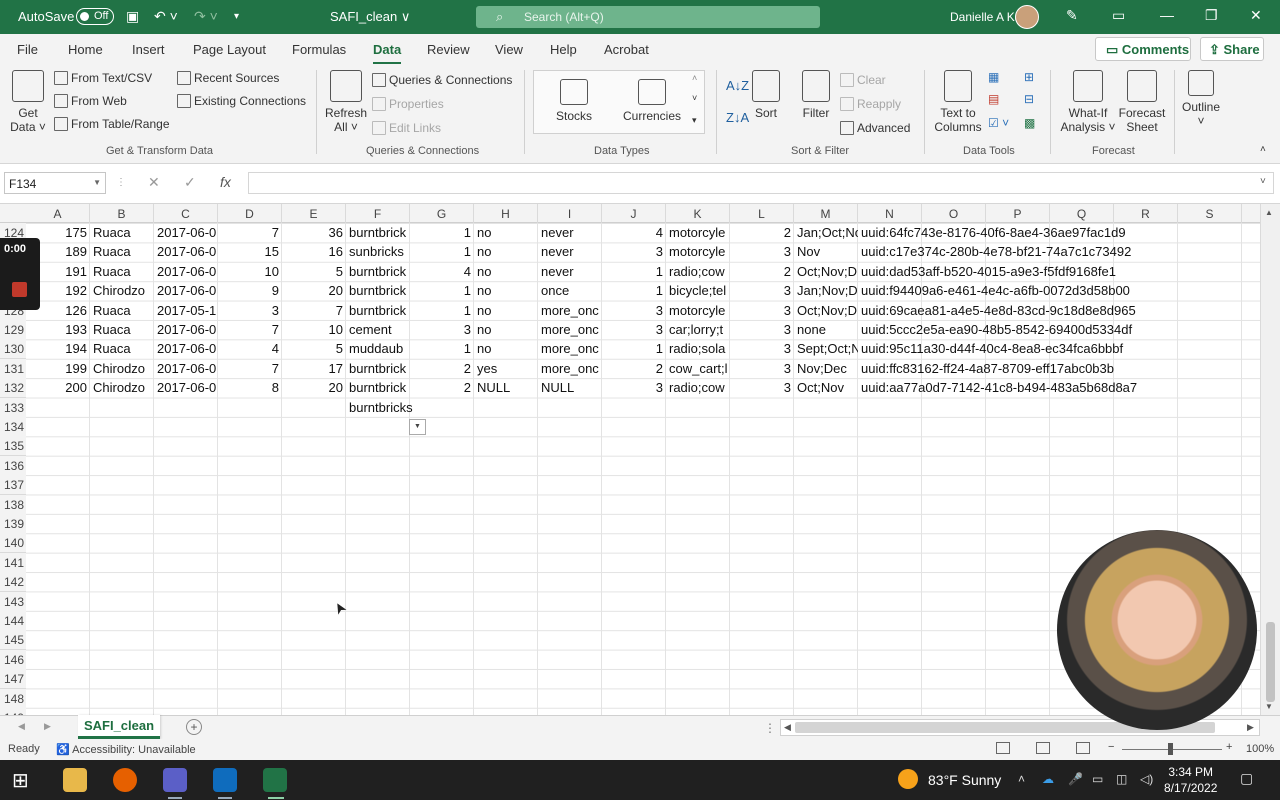  I want to click on cancel-icon: ✕, so click(154, 182).